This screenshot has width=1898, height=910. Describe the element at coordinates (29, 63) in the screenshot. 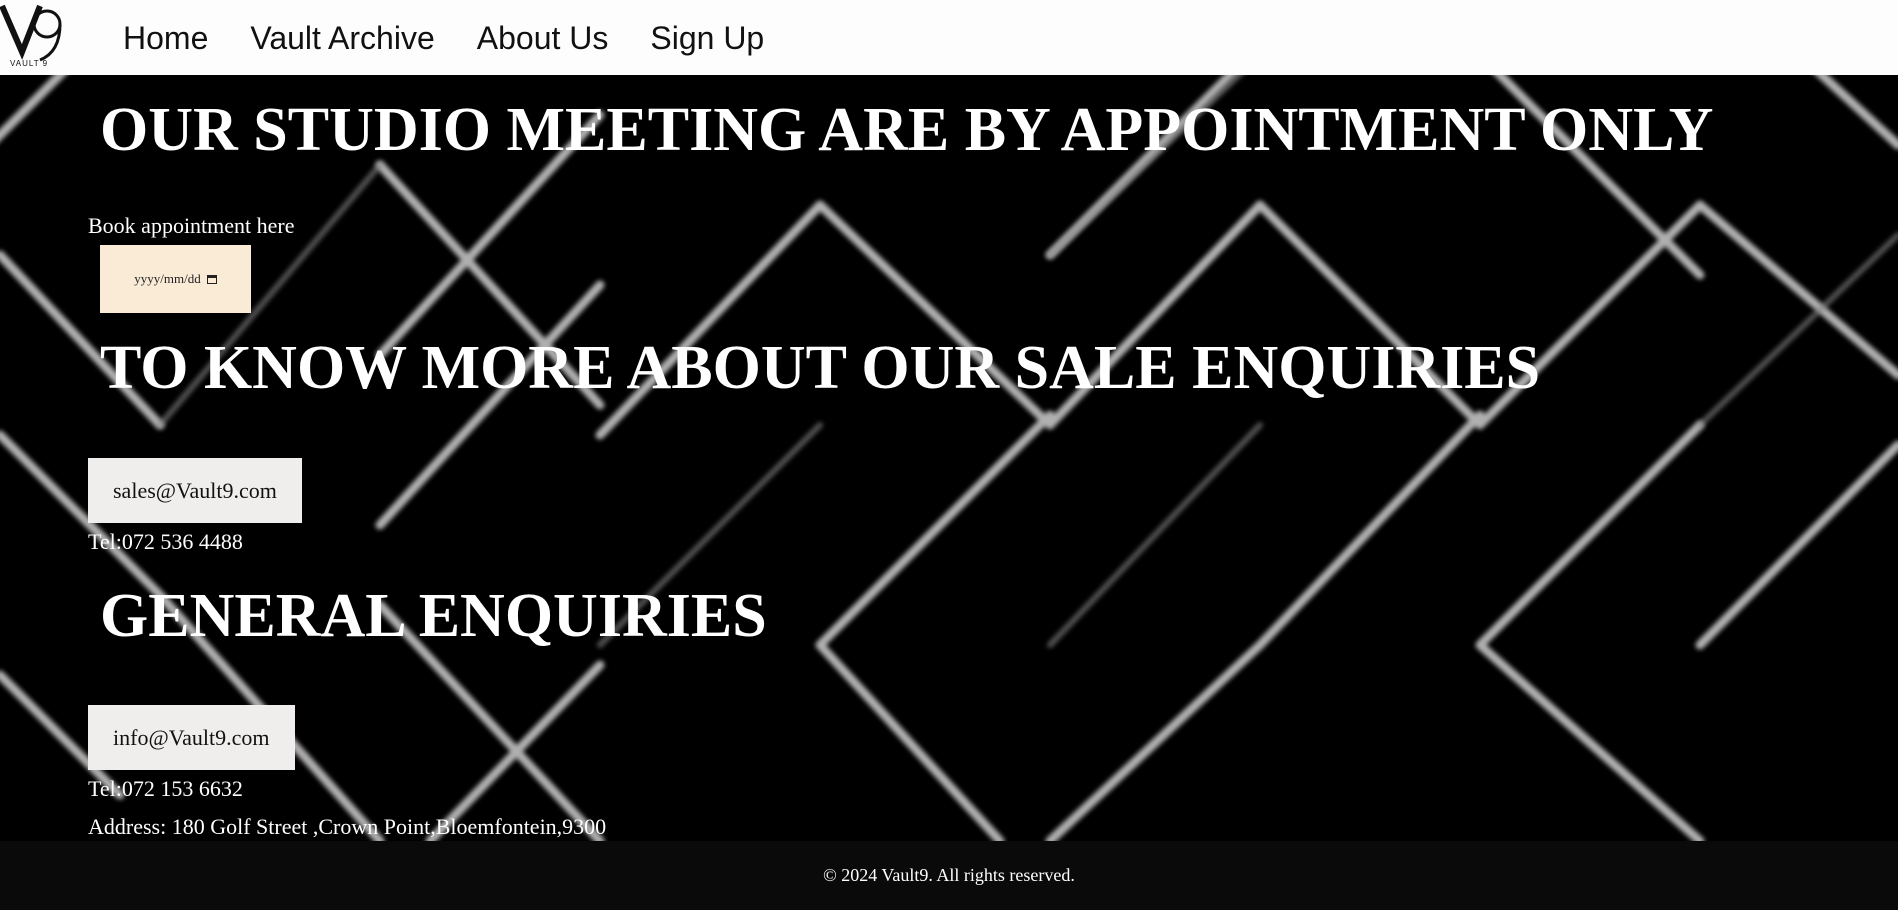

I see `logo-text: VAULT 9` at that location.